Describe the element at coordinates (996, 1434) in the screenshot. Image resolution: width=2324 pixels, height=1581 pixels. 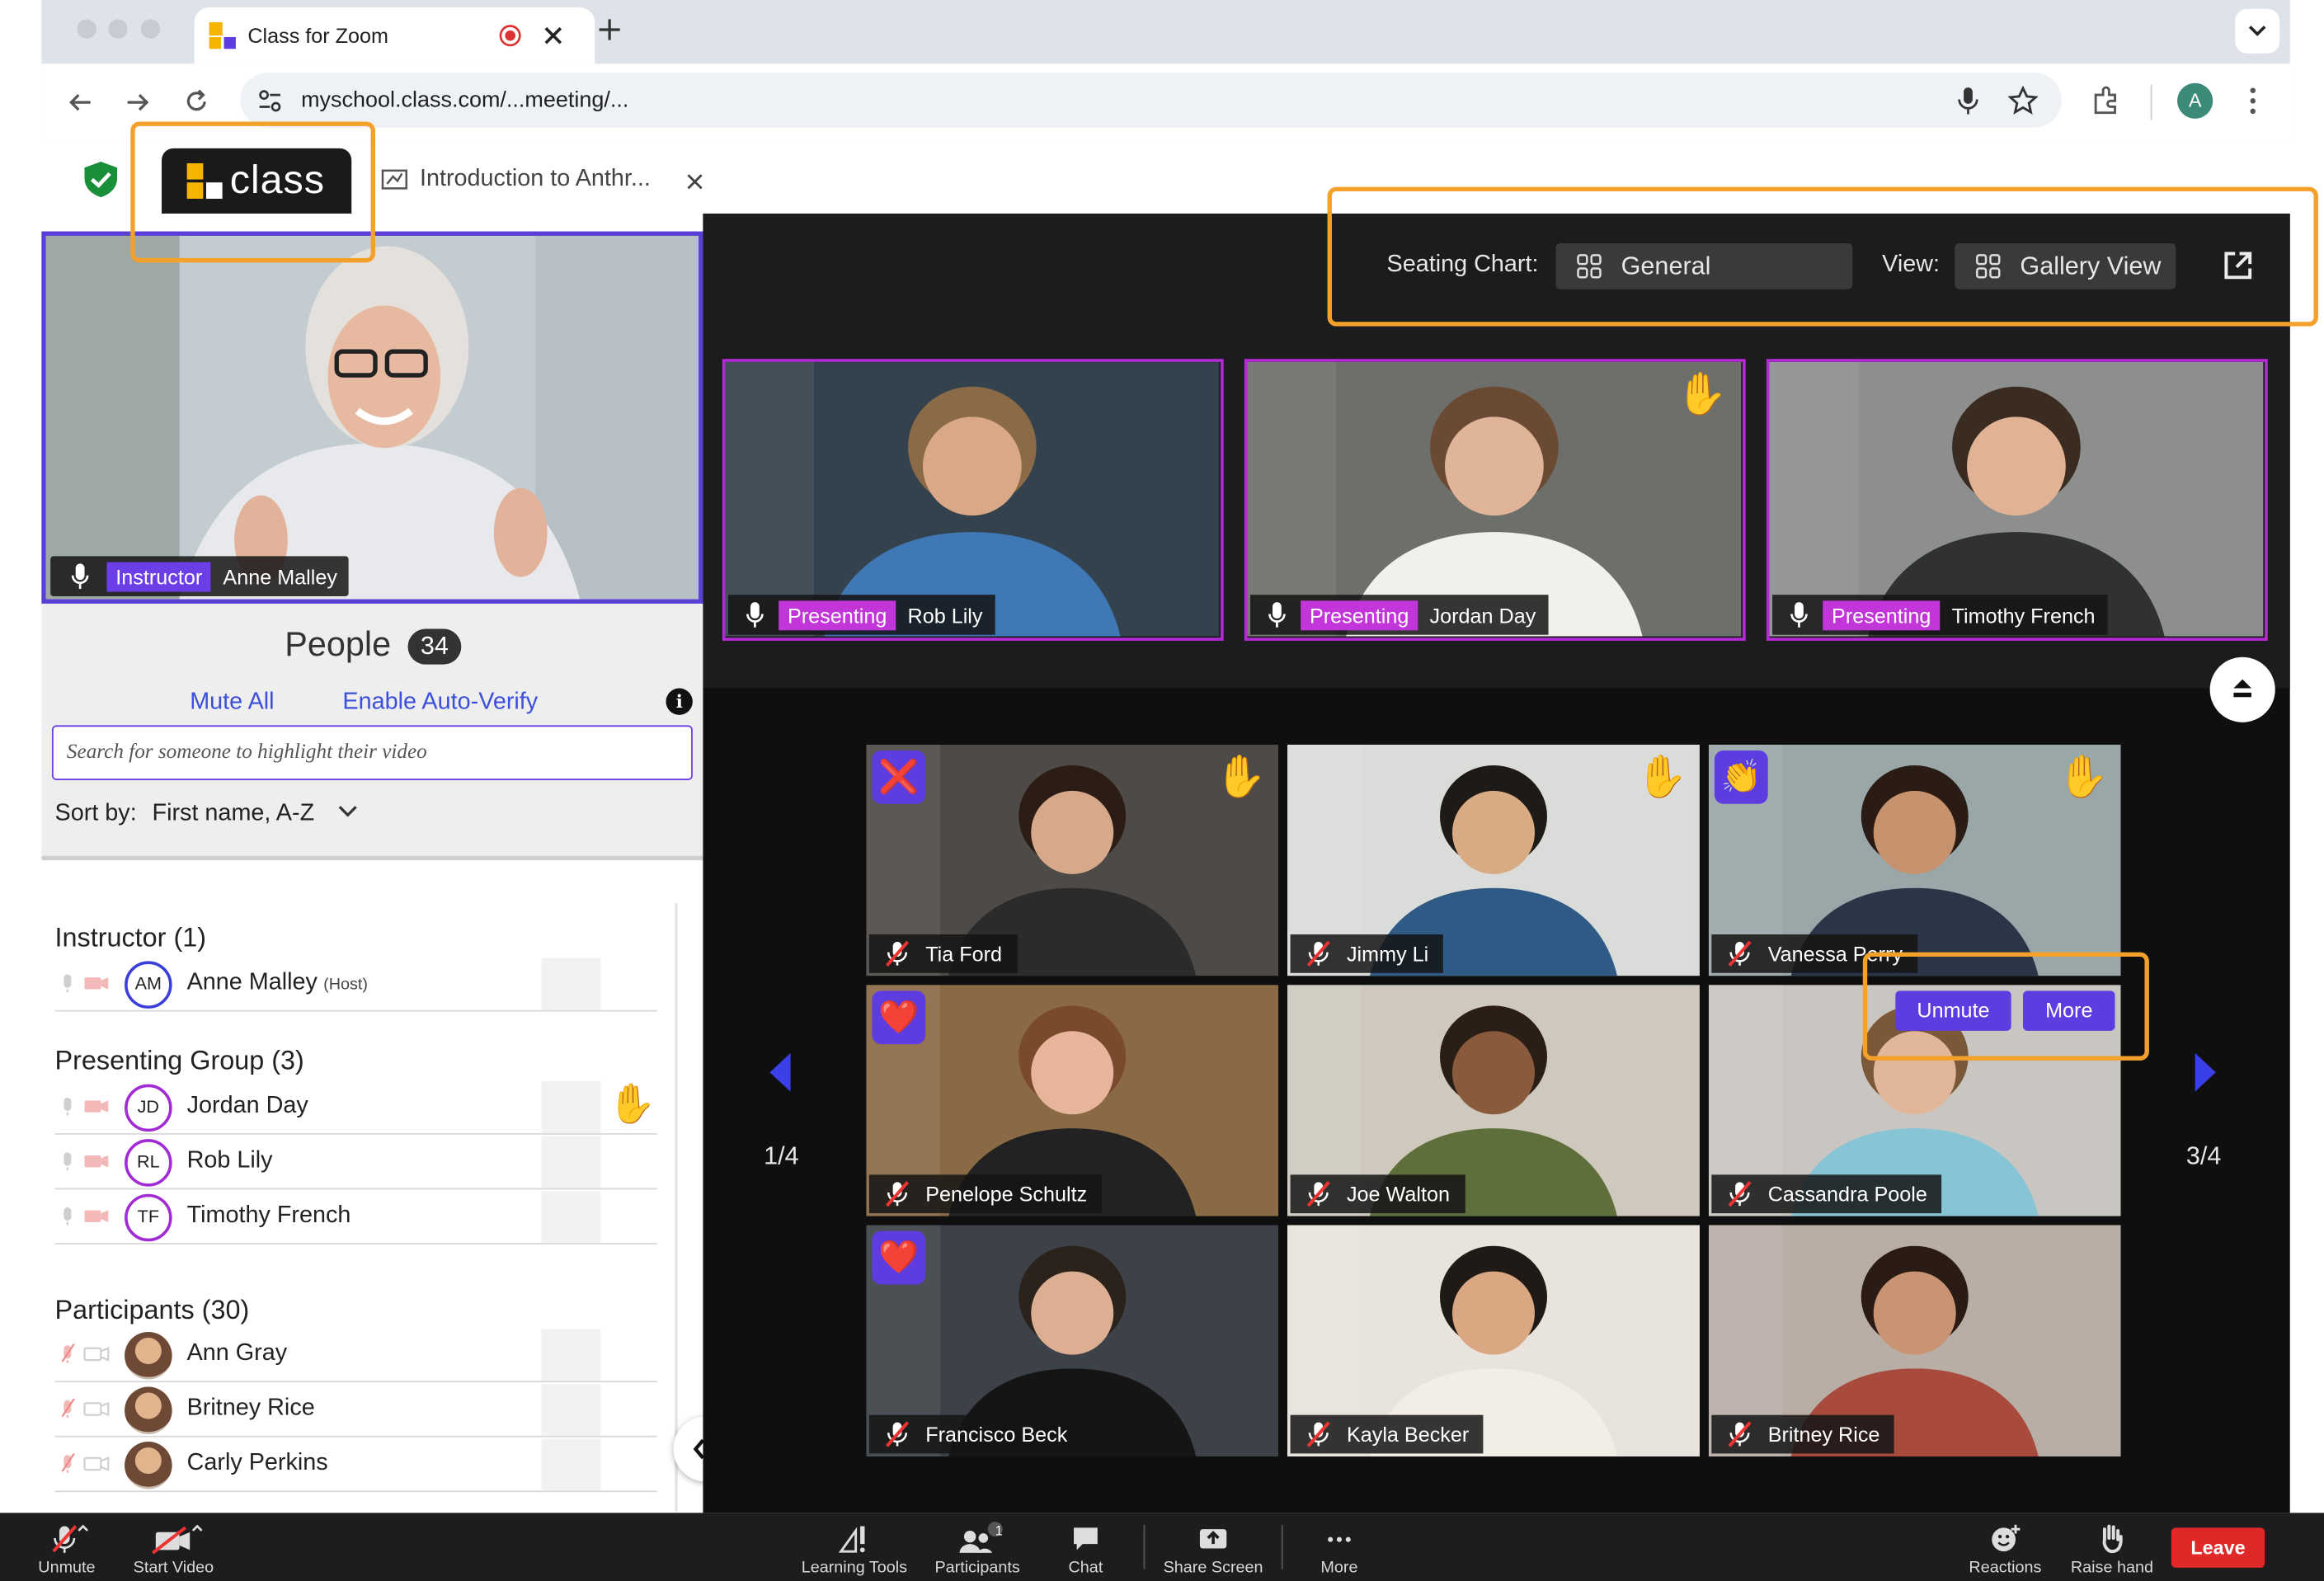
I see `gallery-participant-name: Francisco Beck` at that location.